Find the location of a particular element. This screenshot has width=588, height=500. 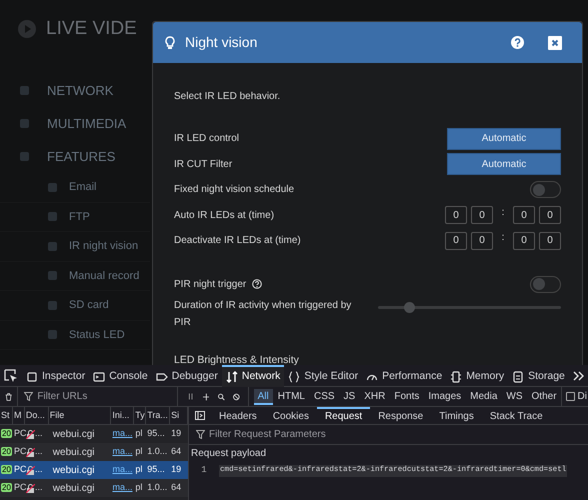

sidebar-item: Manual record is located at coordinates (104, 276).